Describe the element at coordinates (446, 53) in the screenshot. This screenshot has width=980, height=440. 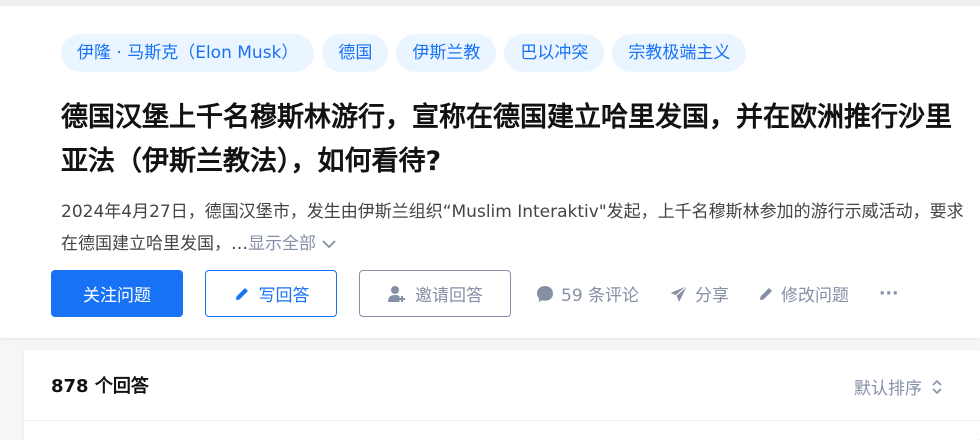
I see `topic-tag: 伊斯兰教` at that location.